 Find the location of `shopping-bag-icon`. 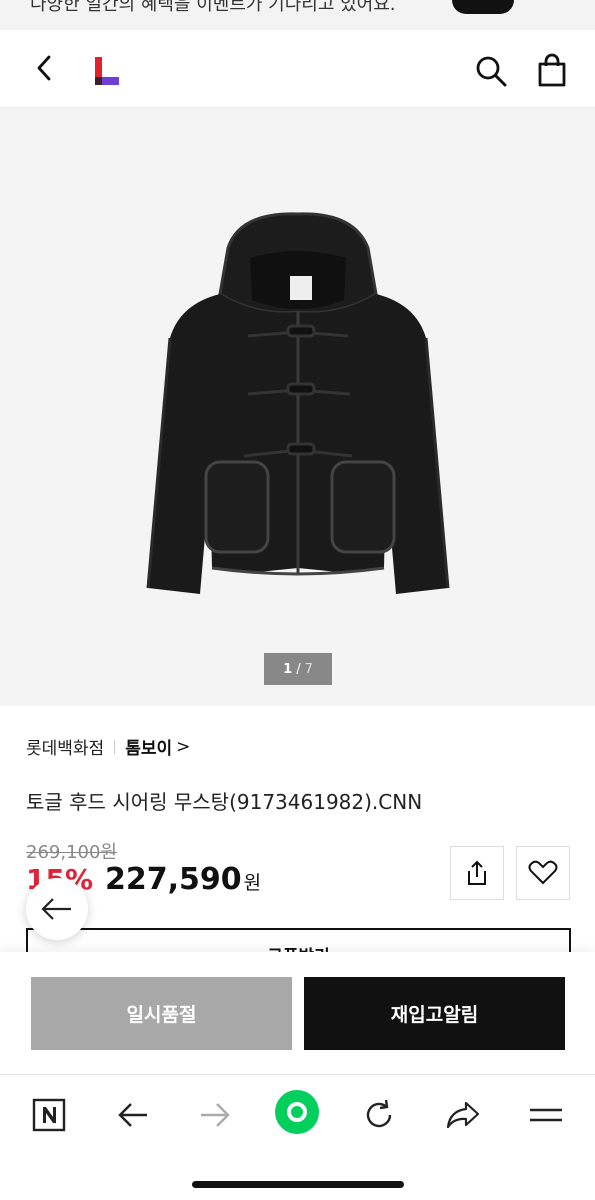

shopping-bag-icon is located at coordinates (552, 70).